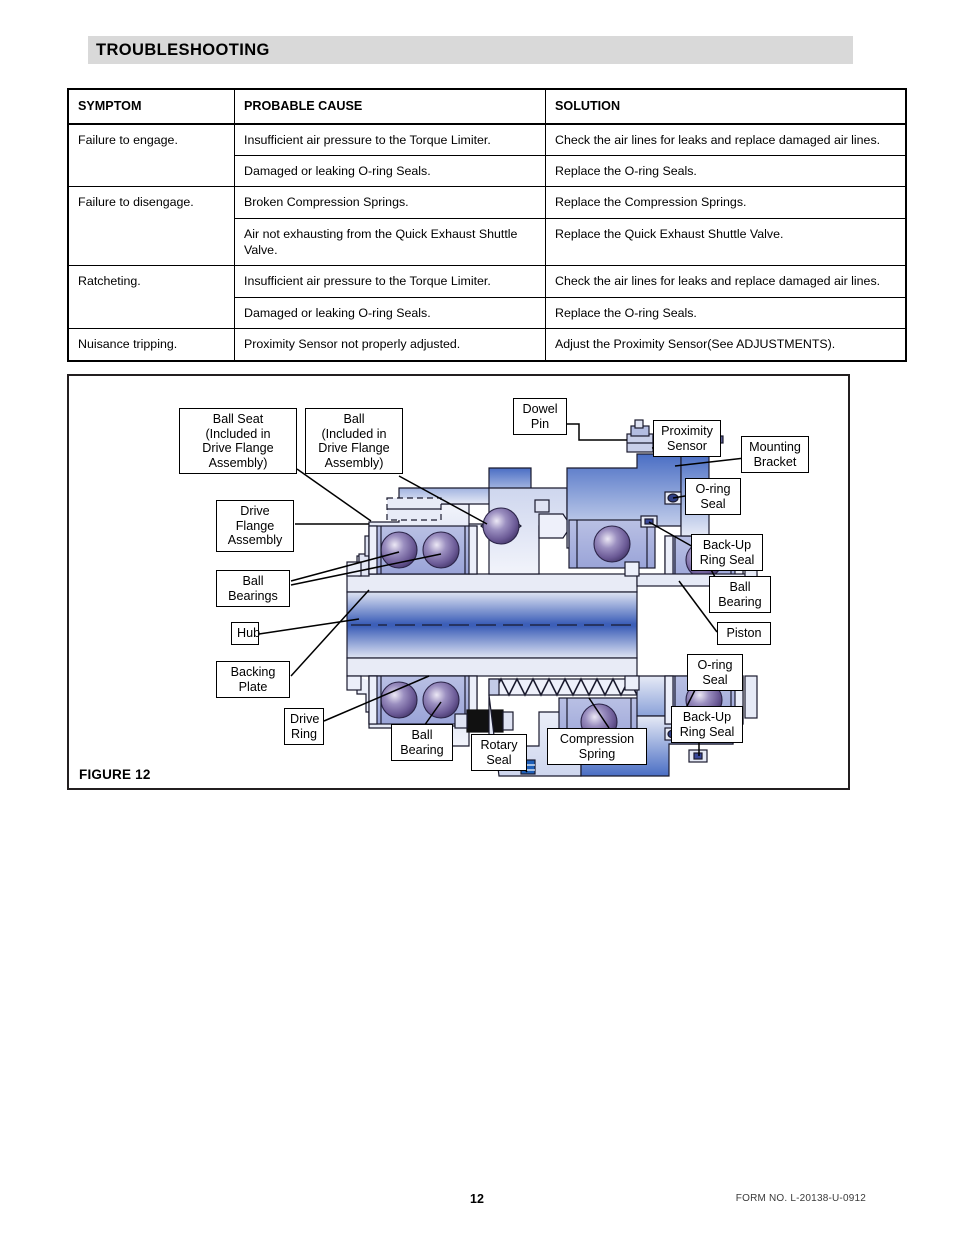 This screenshot has width=954, height=1235. I want to click on table-header-row: SYMPTOM PROBABLE CAUSE SOLUTION, so click(487, 106).